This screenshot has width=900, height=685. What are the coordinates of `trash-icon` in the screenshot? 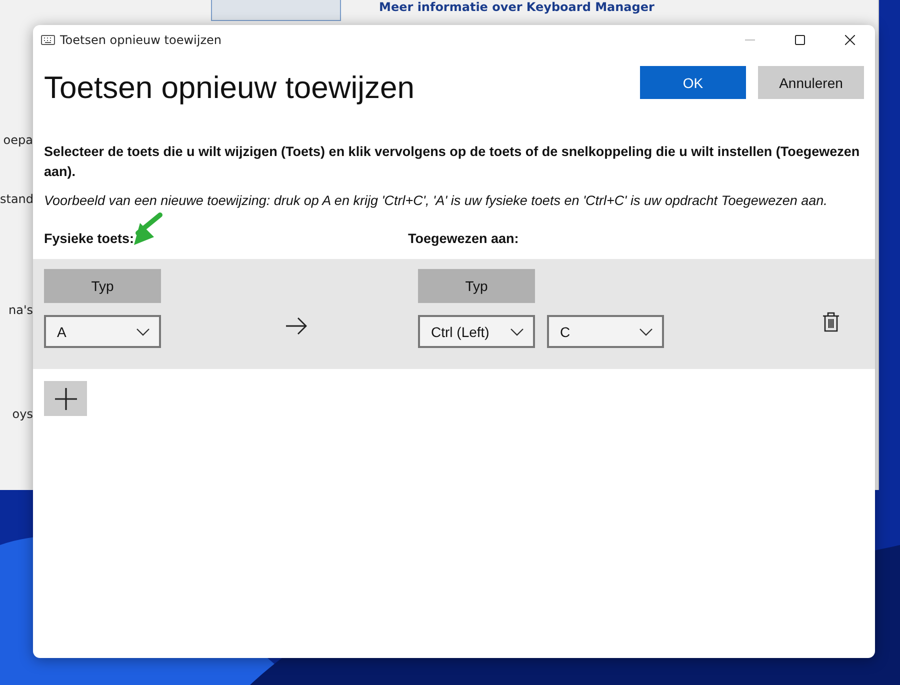 It's located at (831, 322).